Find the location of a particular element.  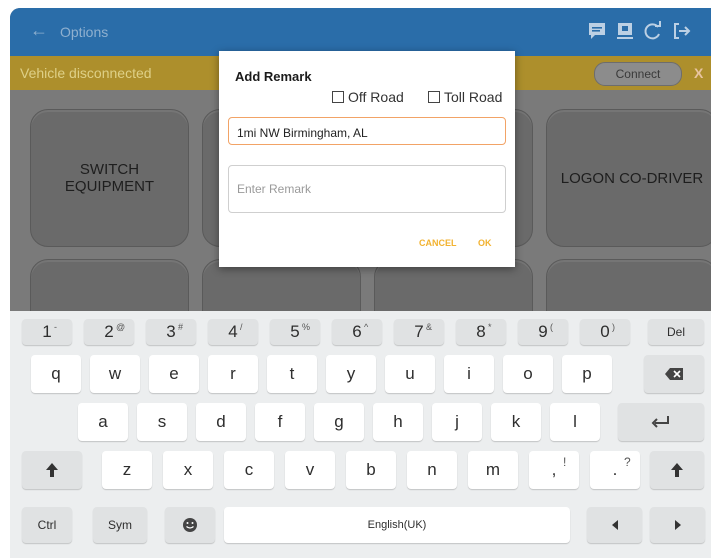

vehicle-status-text: Vehicle disconnected is located at coordinates (86, 73).